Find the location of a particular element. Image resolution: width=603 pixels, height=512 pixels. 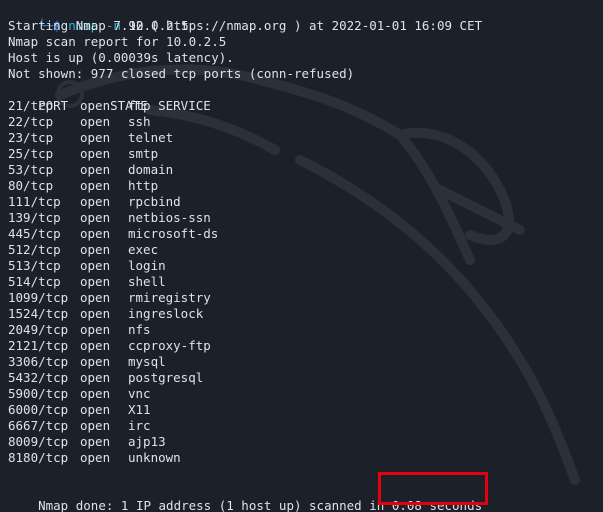

port-cell: 5900/tcp is located at coordinates (38, 393).